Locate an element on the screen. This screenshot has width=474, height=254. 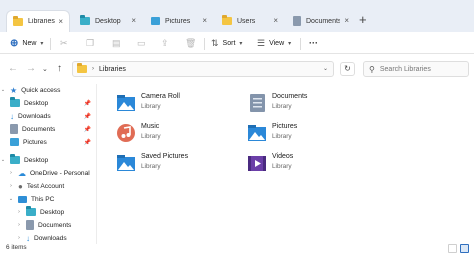
folder-icon is located at coordinates (227, 20).